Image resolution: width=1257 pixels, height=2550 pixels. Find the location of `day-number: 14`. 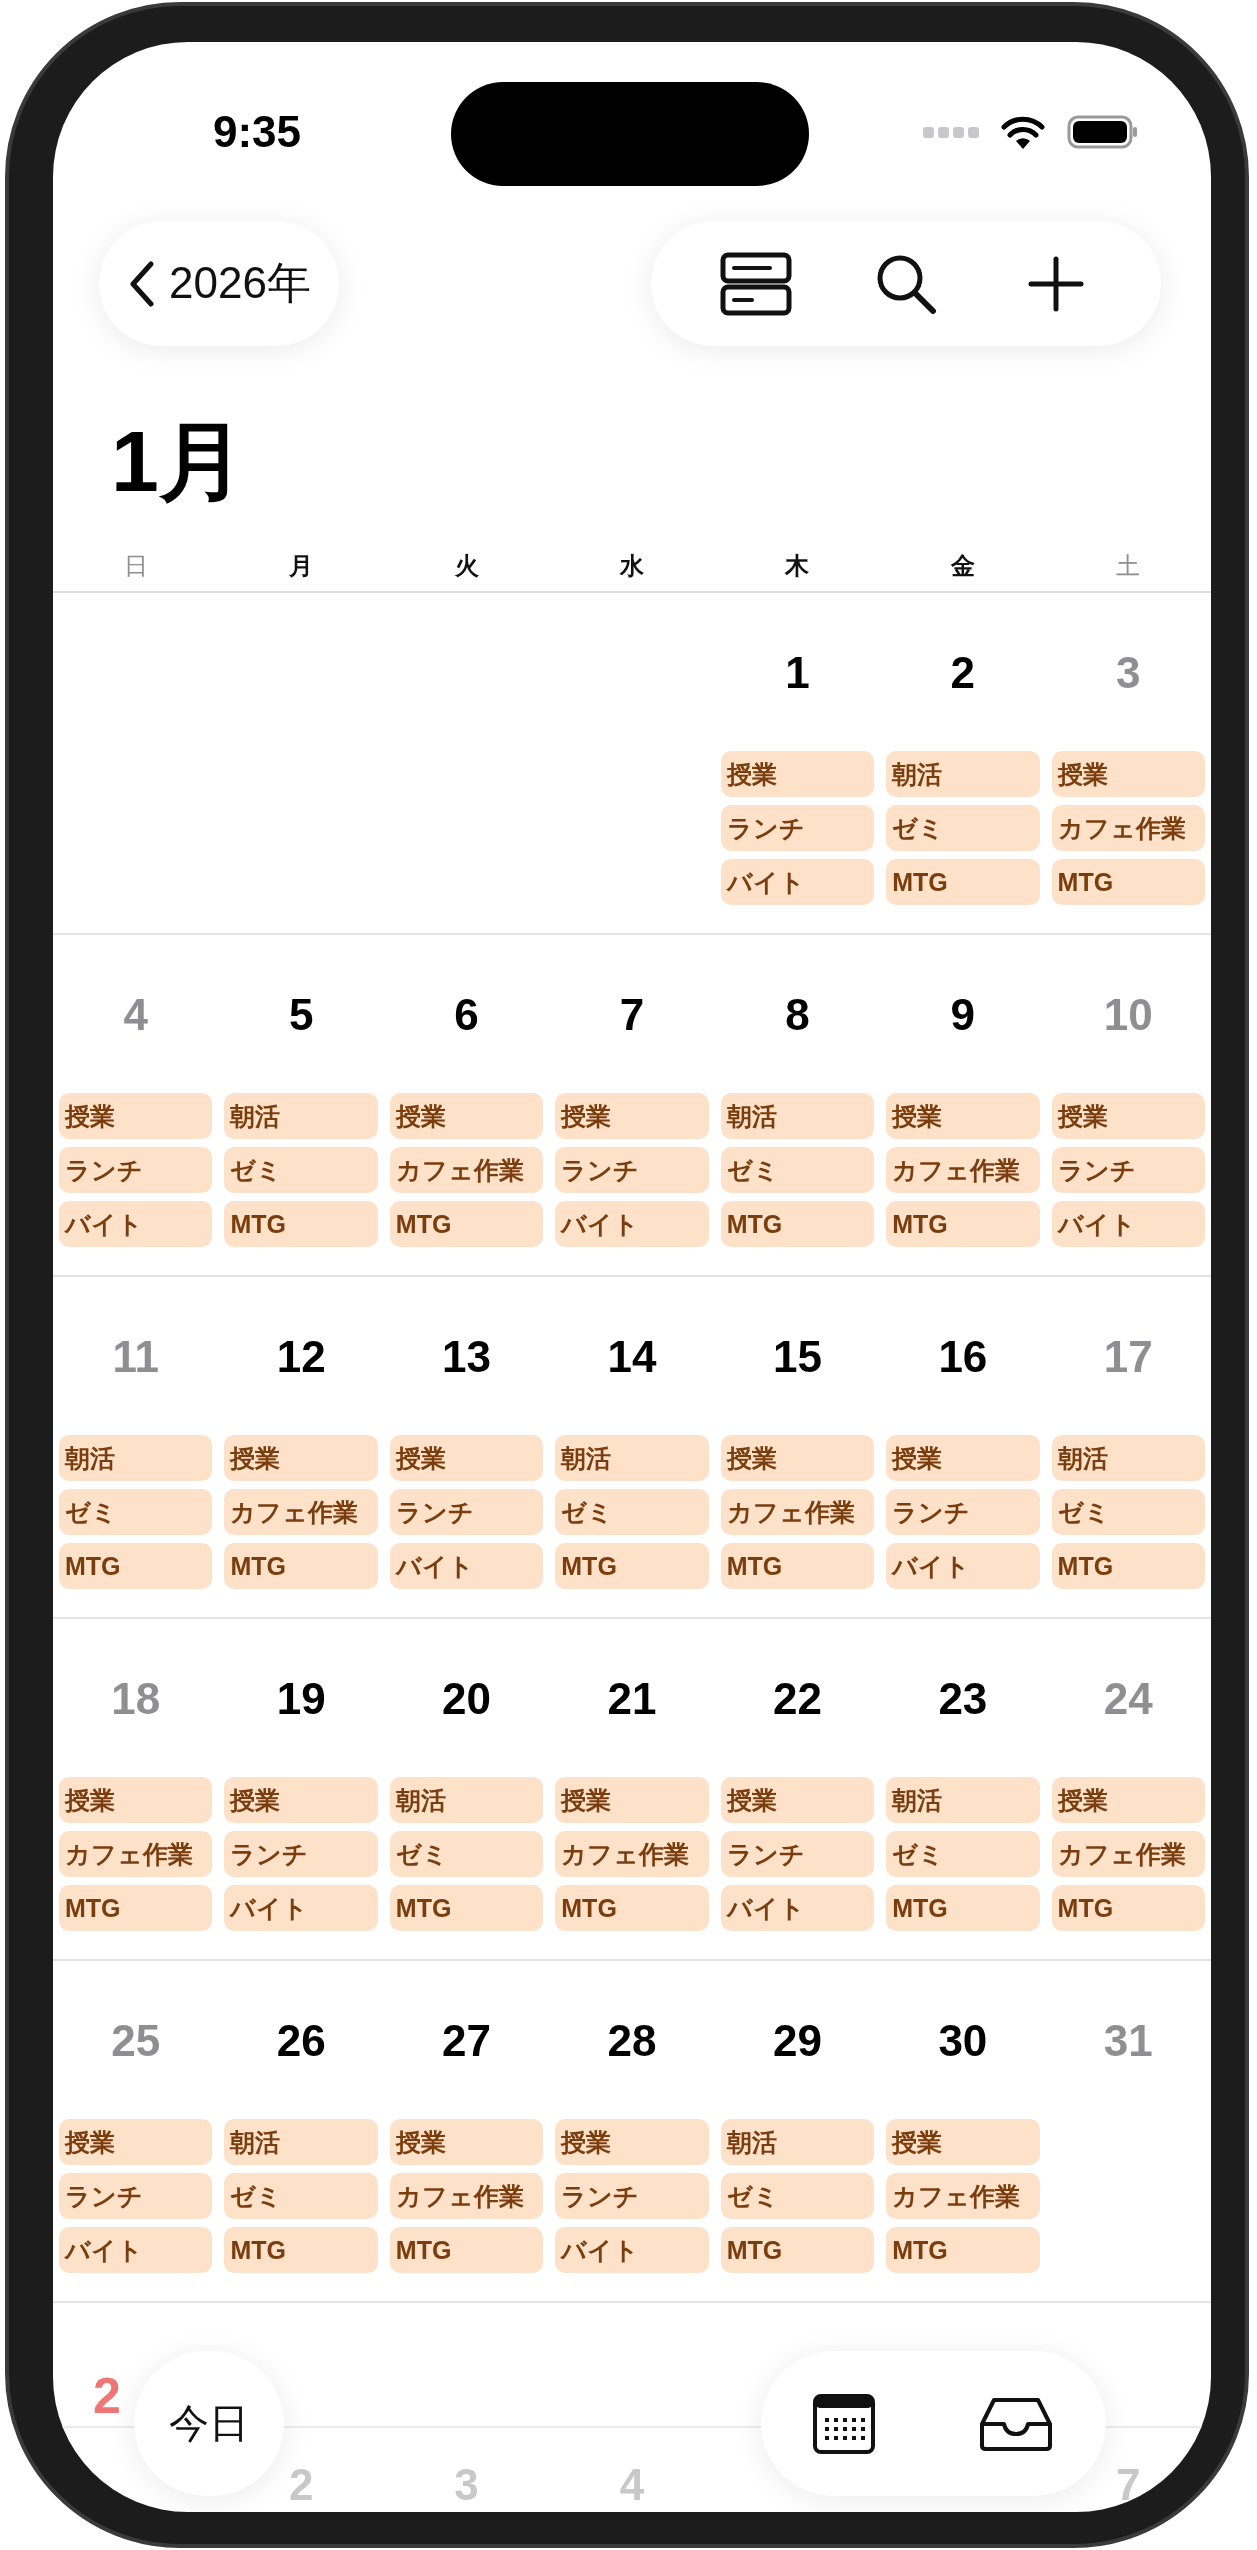

day-number: 14 is located at coordinates (632, 1357).